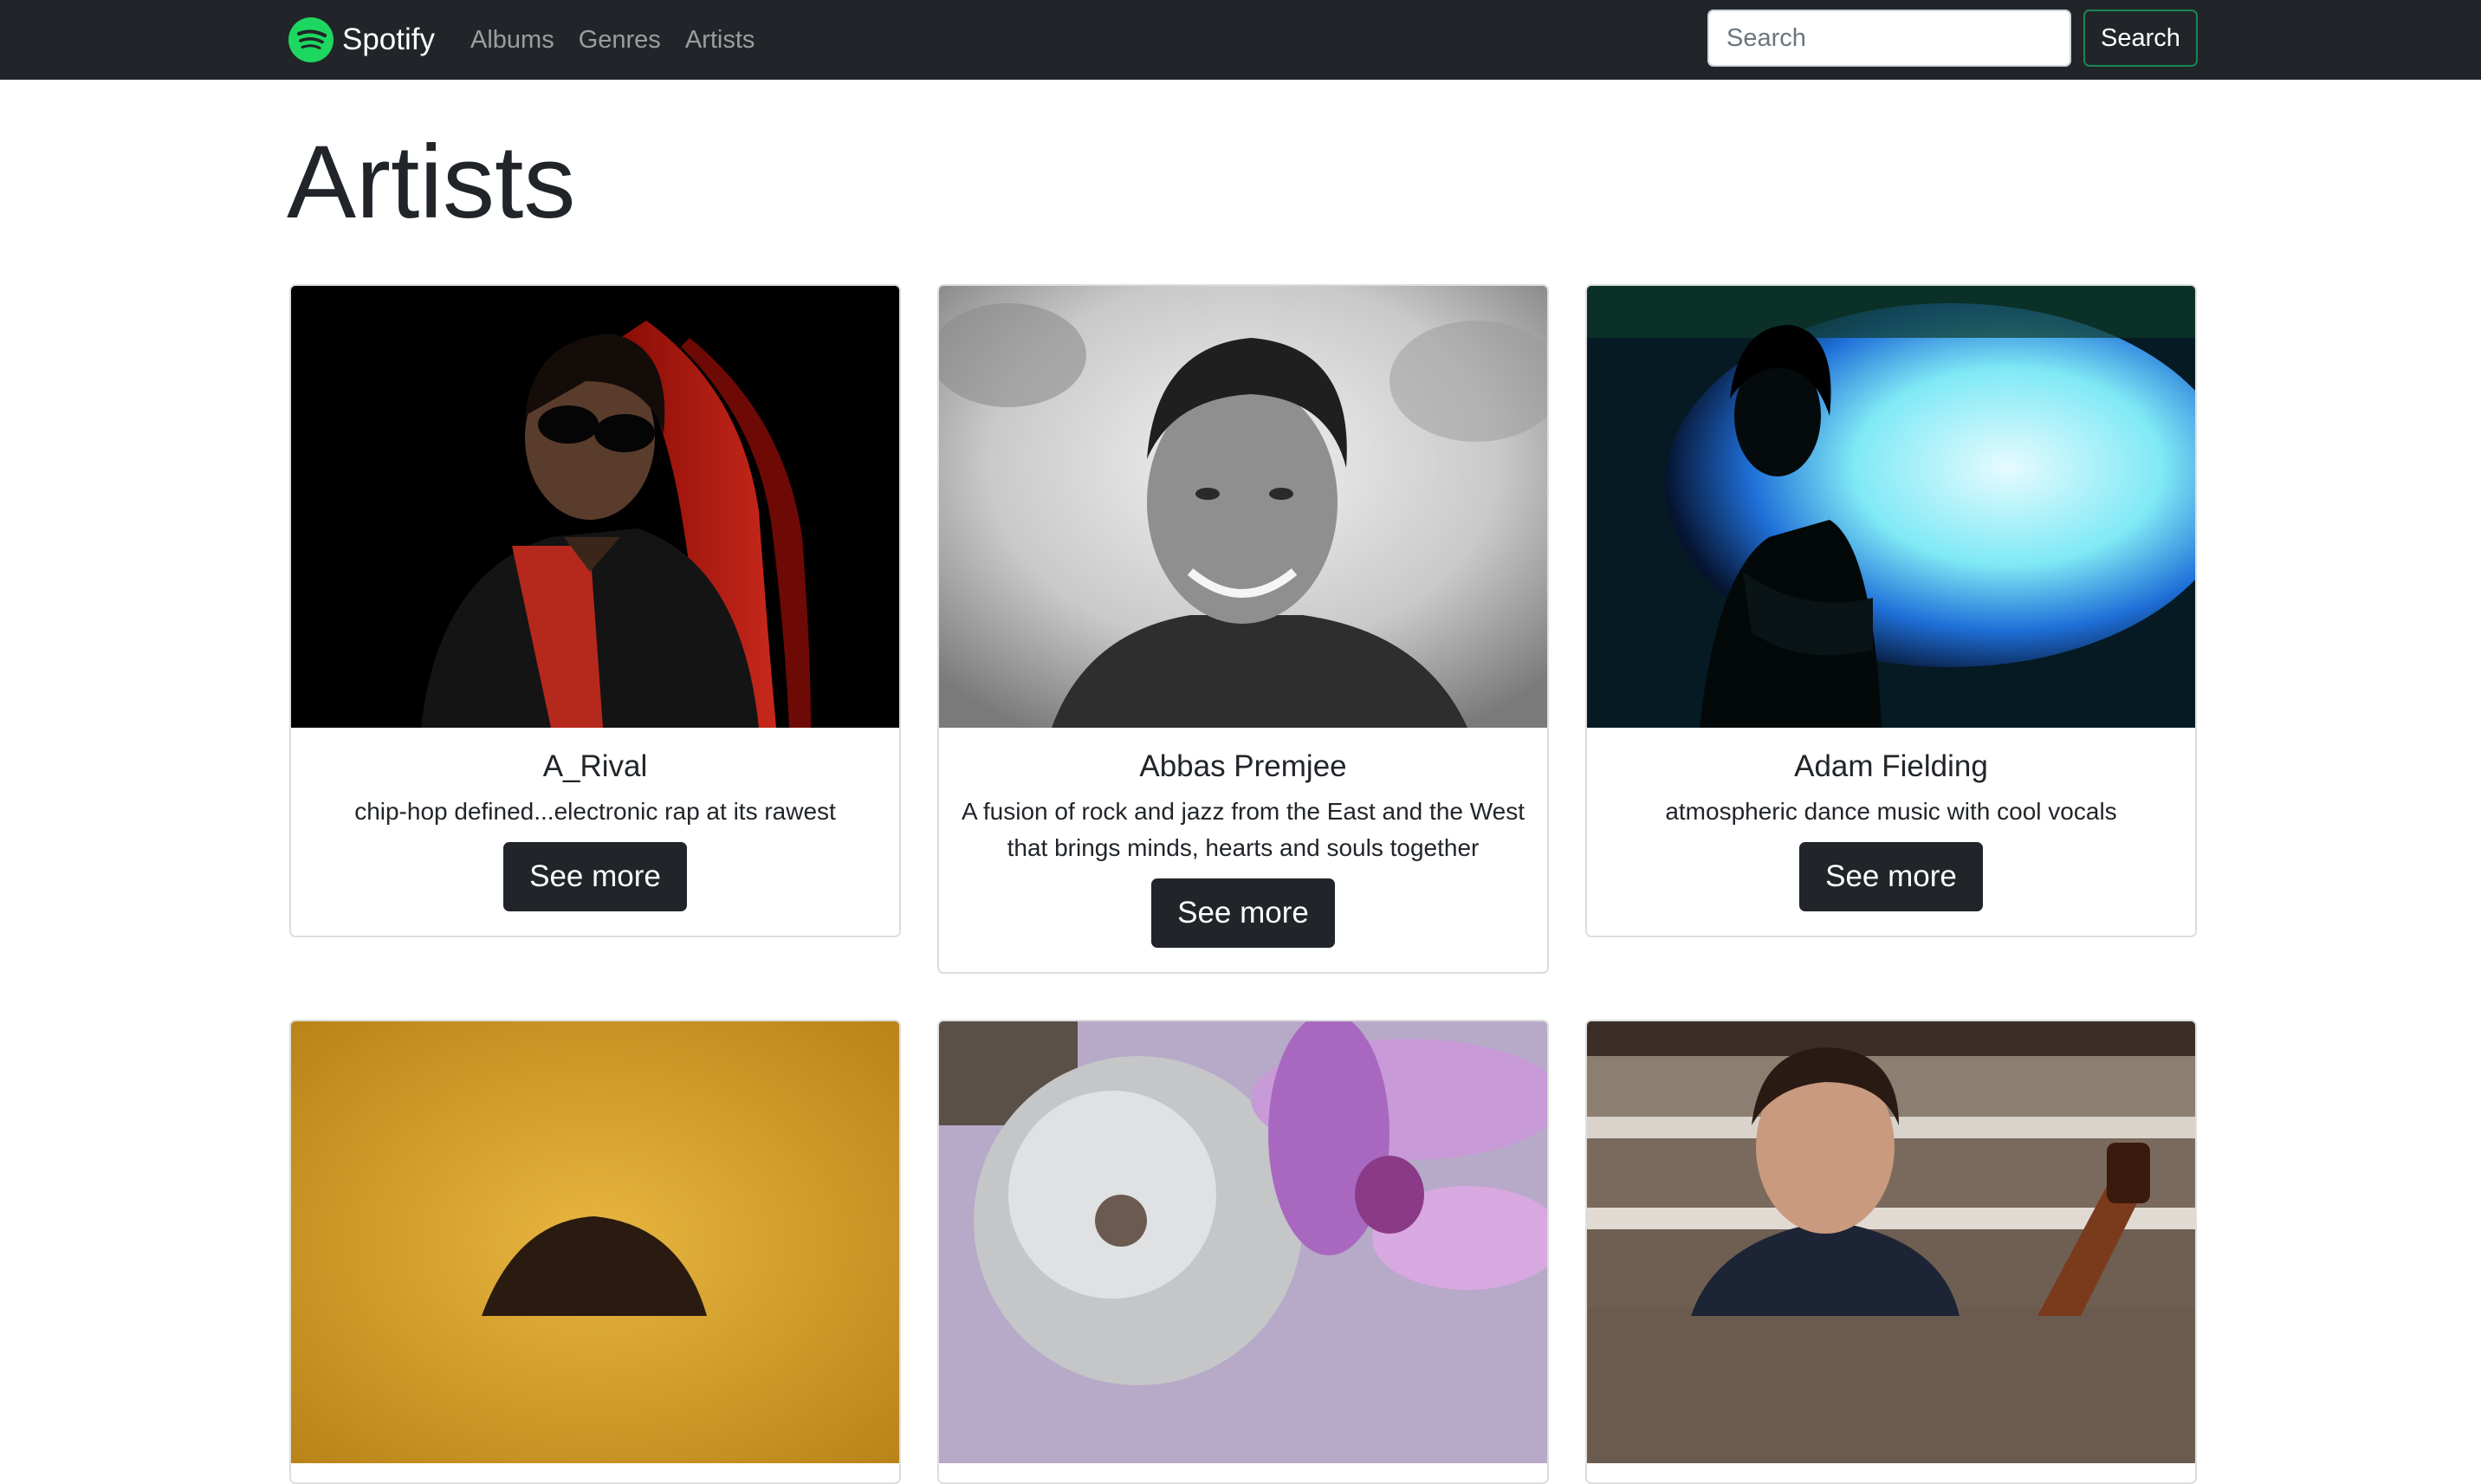 This screenshot has height=1484, width=2481. I want to click on artist-name: Abbas Premjee, so click(1243, 766).